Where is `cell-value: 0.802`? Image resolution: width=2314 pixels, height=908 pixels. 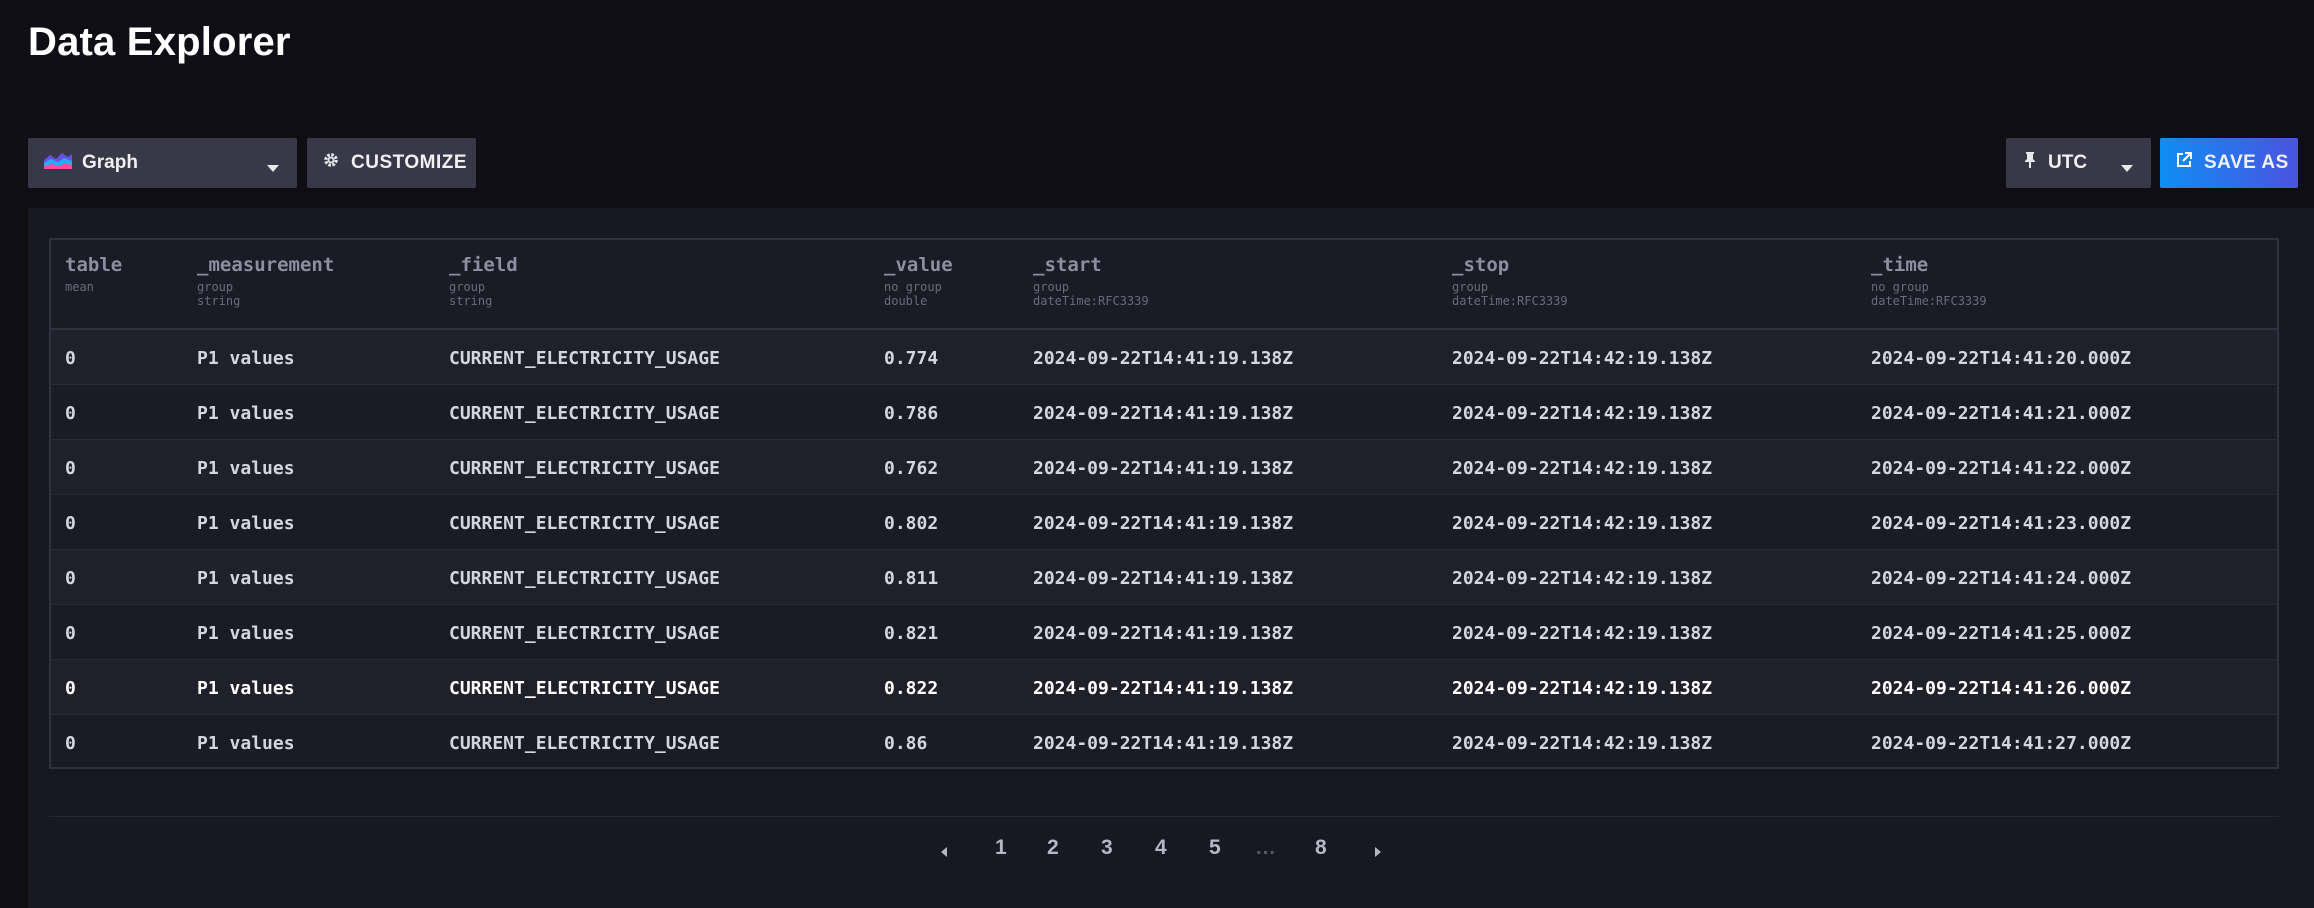
cell-value: 0.802 is located at coordinates (911, 523).